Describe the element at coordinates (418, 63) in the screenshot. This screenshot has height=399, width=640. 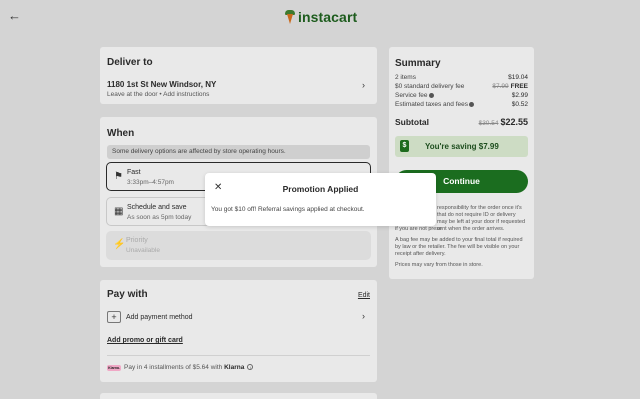
I see `summary-title: Summary` at that location.